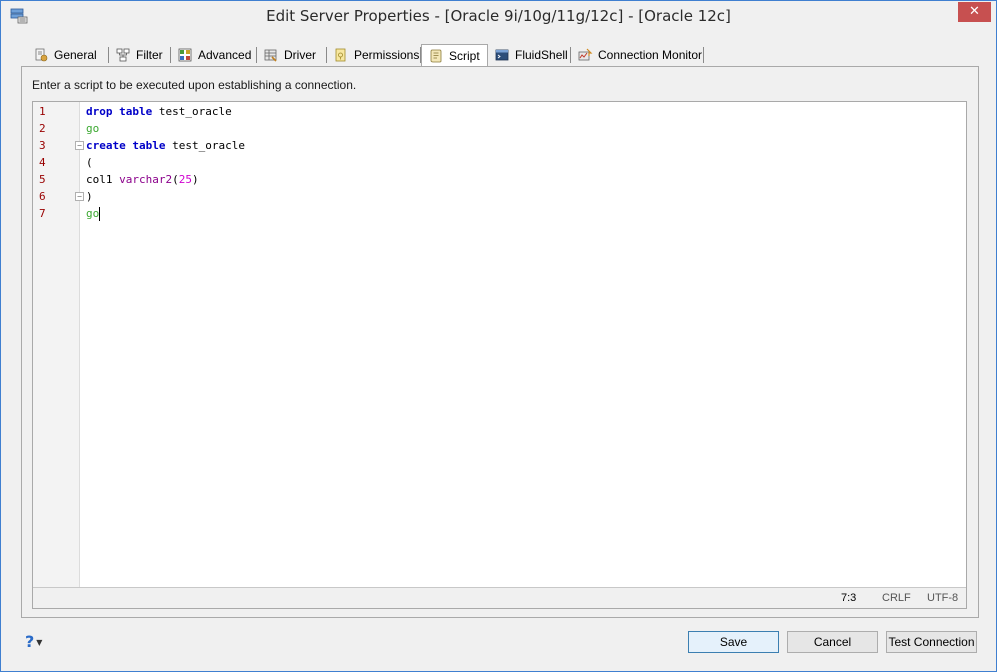 The height and width of the screenshot is (672, 997). Describe the element at coordinates (225, 55) in the screenshot. I see `tab-advanced-label: Advanced` at that location.